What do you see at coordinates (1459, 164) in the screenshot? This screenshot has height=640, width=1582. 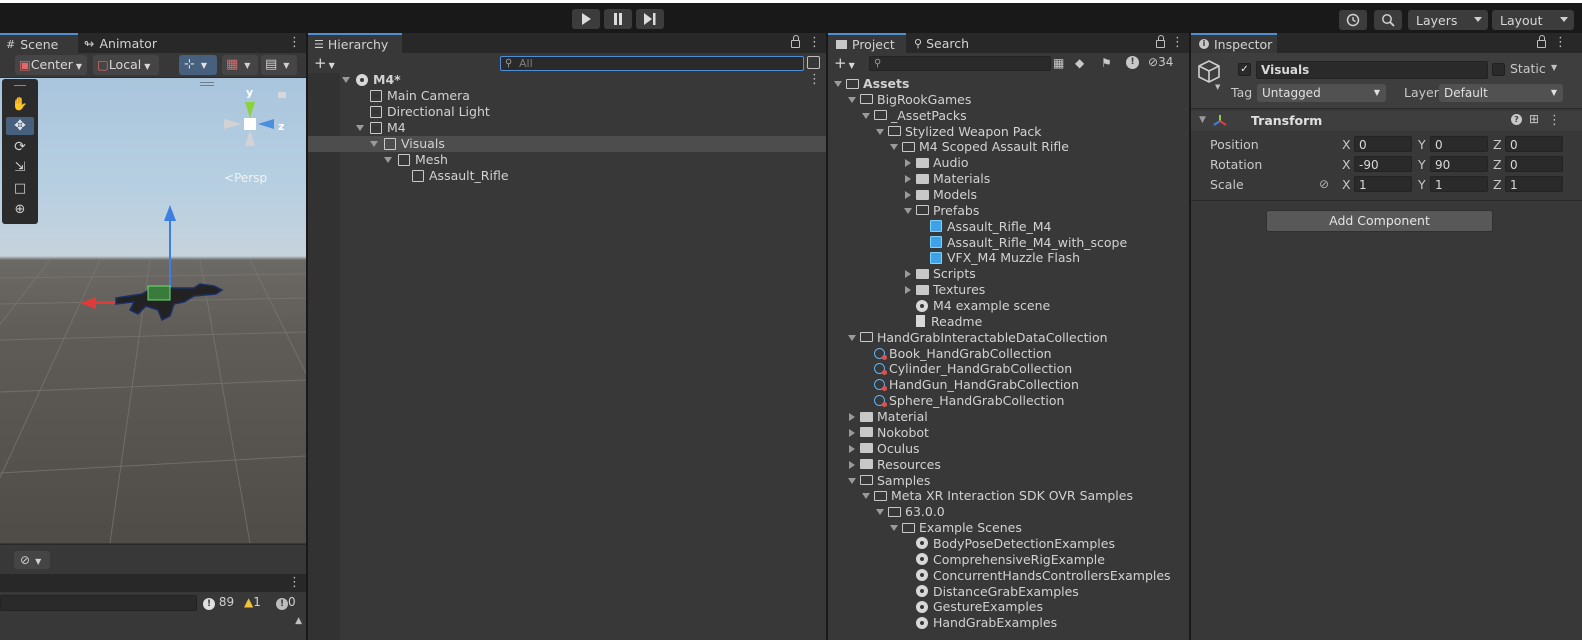 I see `rotation-y-field: 90` at bounding box center [1459, 164].